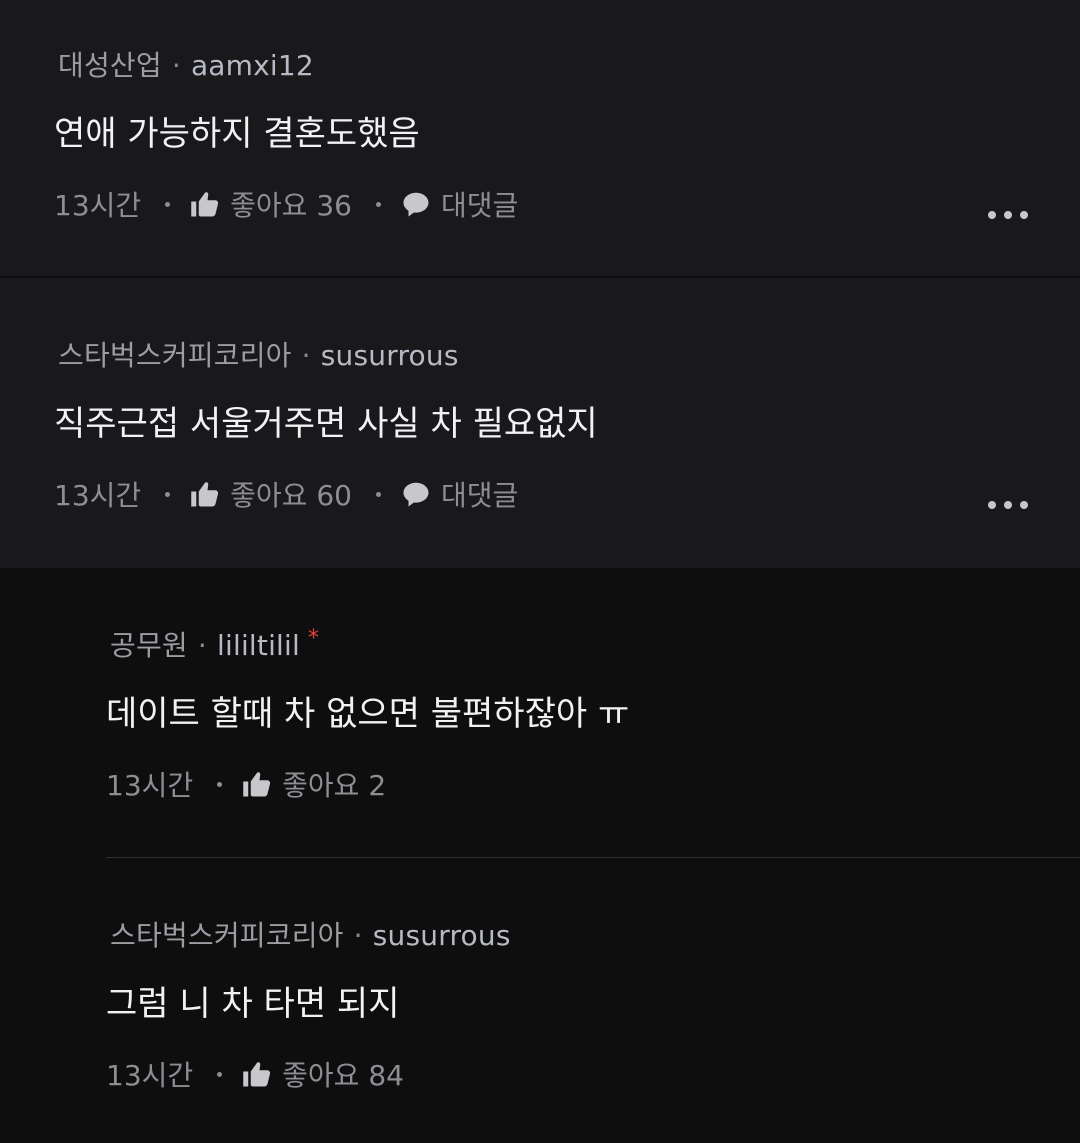 Image resolution: width=1080 pixels, height=1143 pixels. I want to click on author-user-id: lililtilil, so click(258, 645).